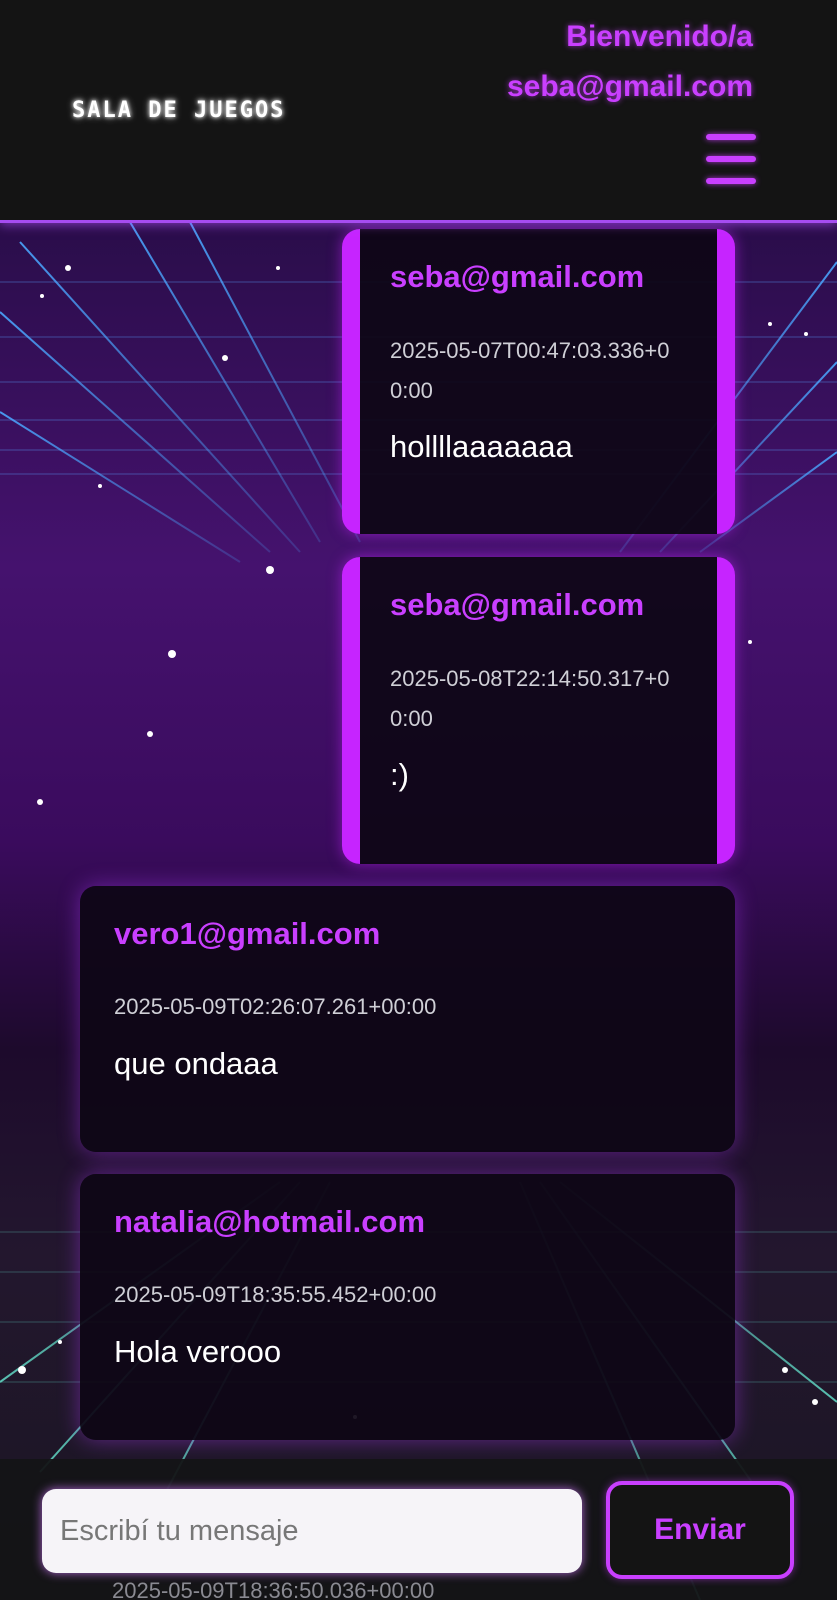 The width and height of the screenshot is (837, 1600). Describe the element at coordinates (659, 36) in the screenshot. I see `welcome-label: Bienvenido/a` at that location.